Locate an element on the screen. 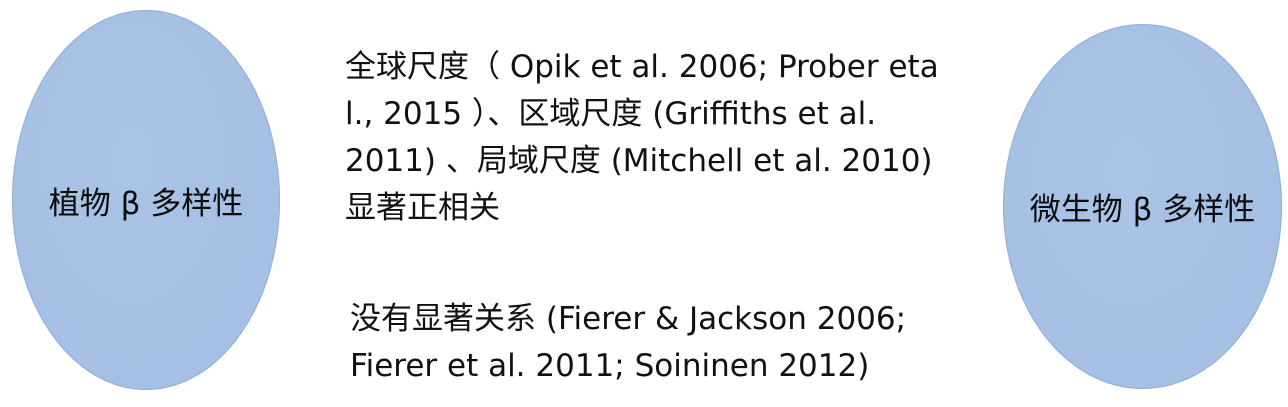  positive-correlation-line-4: 显著正相关 is located at coordinates (422, 208).